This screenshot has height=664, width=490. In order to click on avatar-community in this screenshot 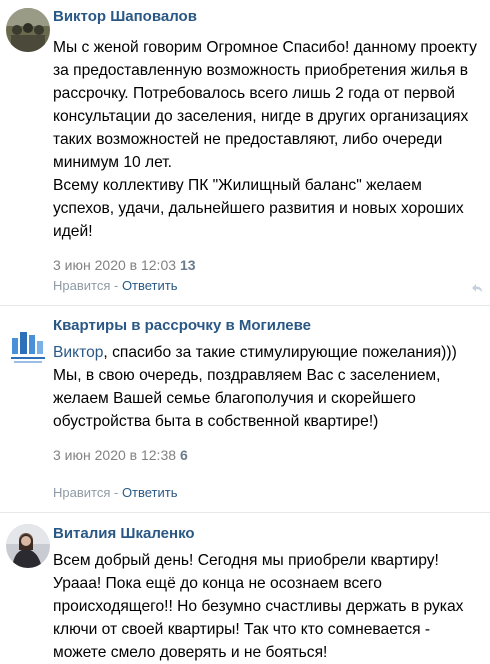, I will do `click(28, 346)`.